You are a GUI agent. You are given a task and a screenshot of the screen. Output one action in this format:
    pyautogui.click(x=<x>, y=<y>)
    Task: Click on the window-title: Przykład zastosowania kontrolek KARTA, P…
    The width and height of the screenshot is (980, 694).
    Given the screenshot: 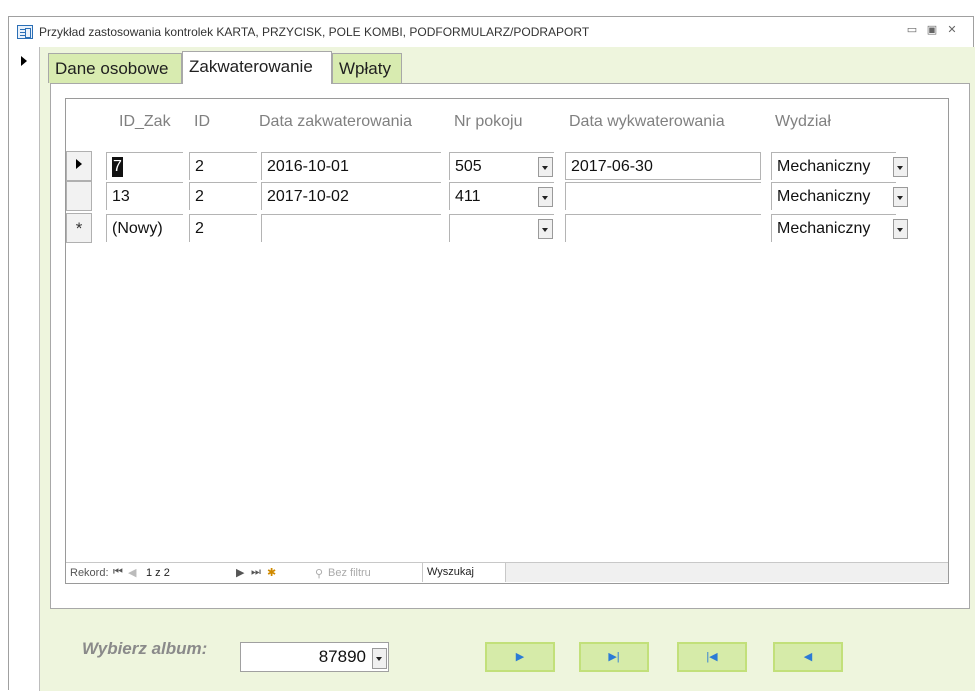 What is the action you would take?
    pyautogui.click(x=314, y=32)
    